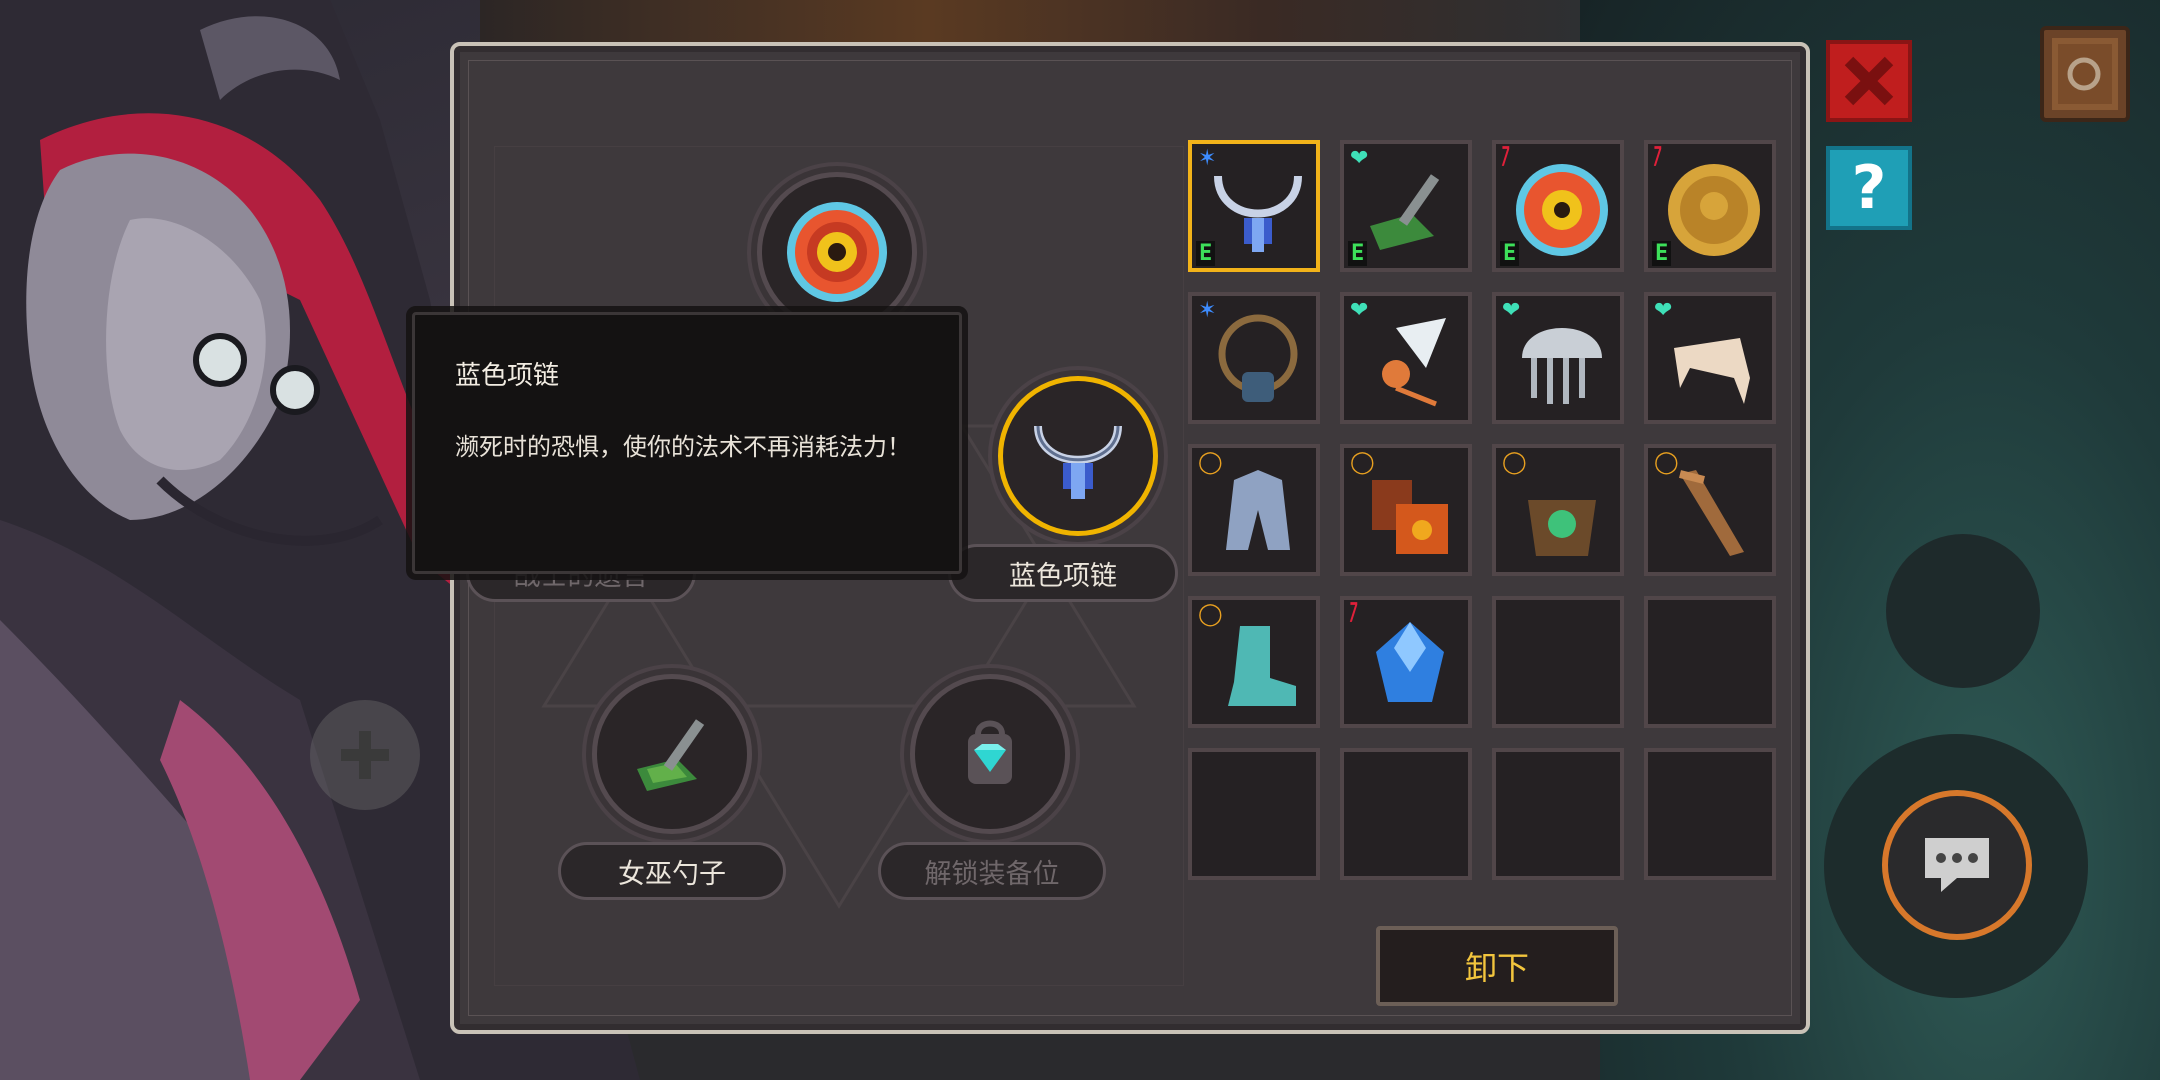 The height and width of the screenshot is (1080, 2160). What do you see at coordinates (683, 447) in the screenshot?
I see `tooltip-description: 濒死时的恐惧，使你的法术不再消耗法力！` at bounding box center [683, 447].